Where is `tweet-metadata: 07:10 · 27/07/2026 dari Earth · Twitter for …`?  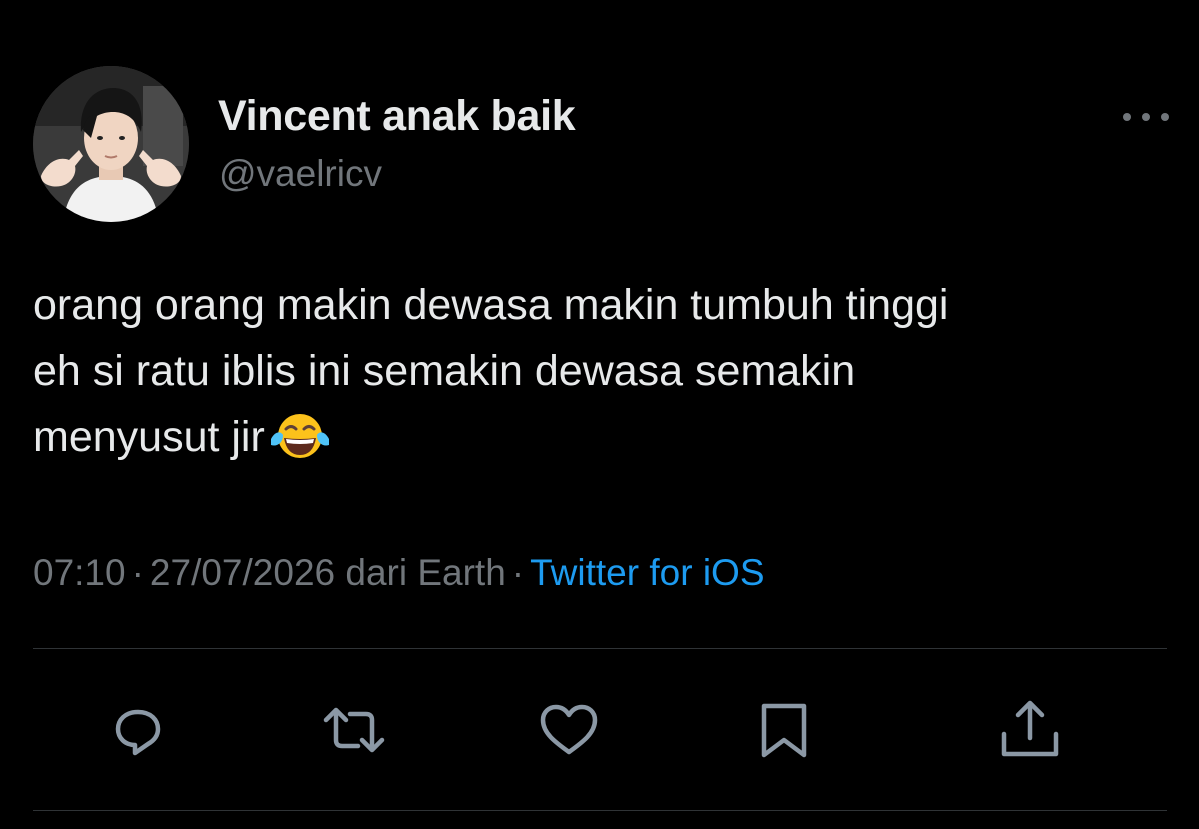
tweet-metadata: 07:10 · 27/07/2026 dari Earth · Twitter for … is located at coordinates (399, 573).